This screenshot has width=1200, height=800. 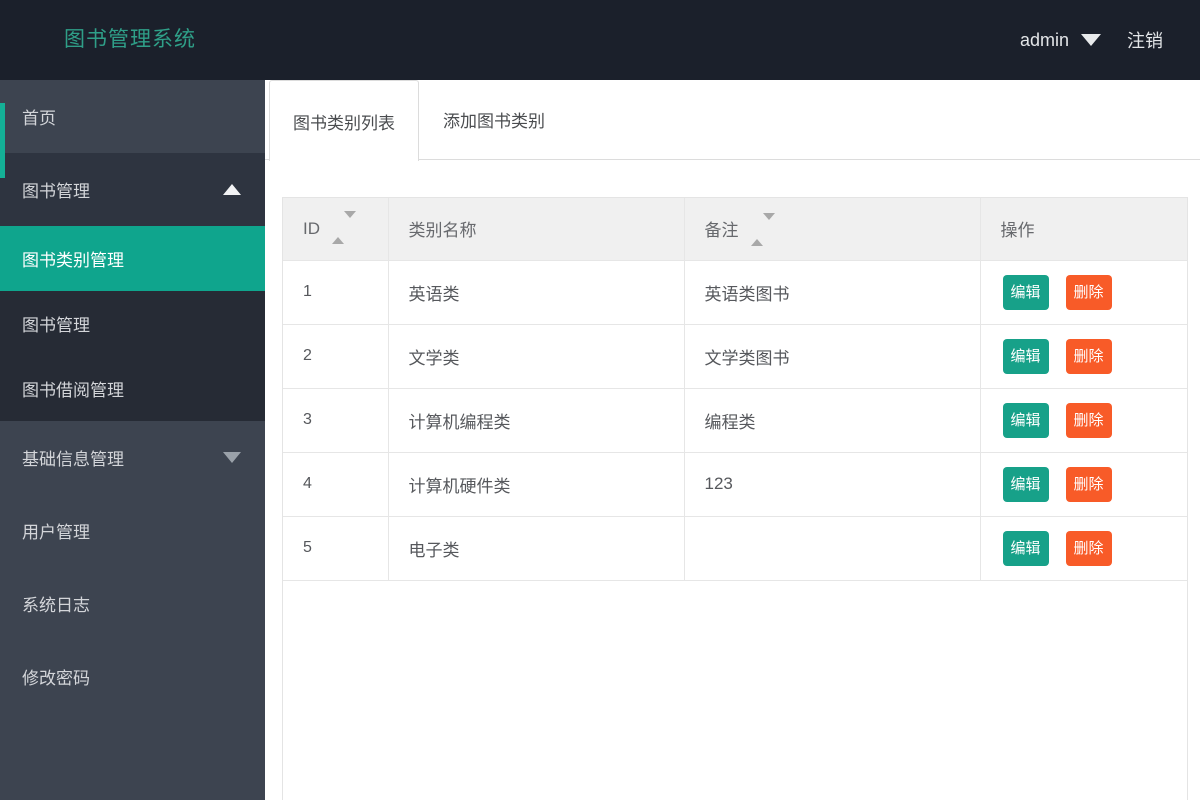 What do you see at coordinates (1017, 231) in the screenshot?
I see `column-label: 操作` at bounding box center [1017, 231].